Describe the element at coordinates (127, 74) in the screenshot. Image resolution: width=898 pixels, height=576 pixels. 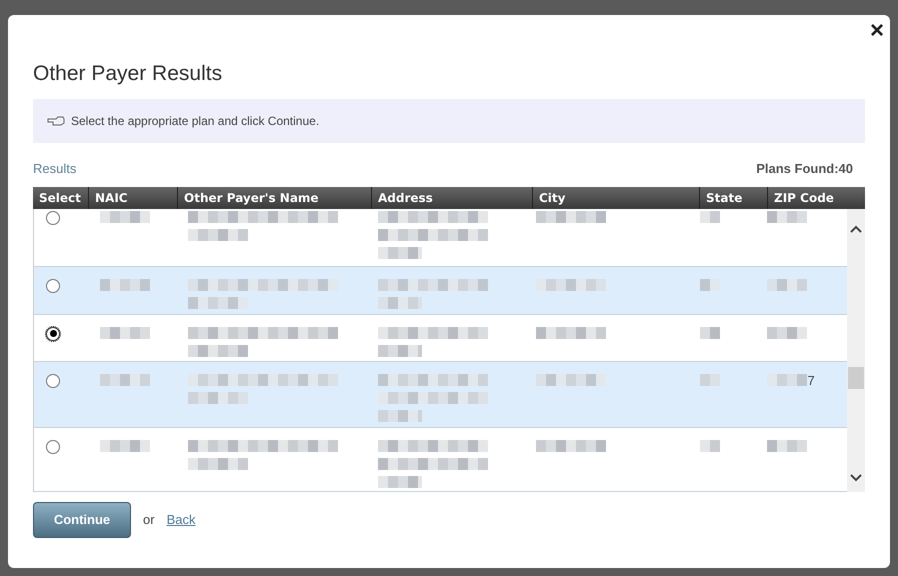
I see `dialog-title: Other Payer Results` at that location.